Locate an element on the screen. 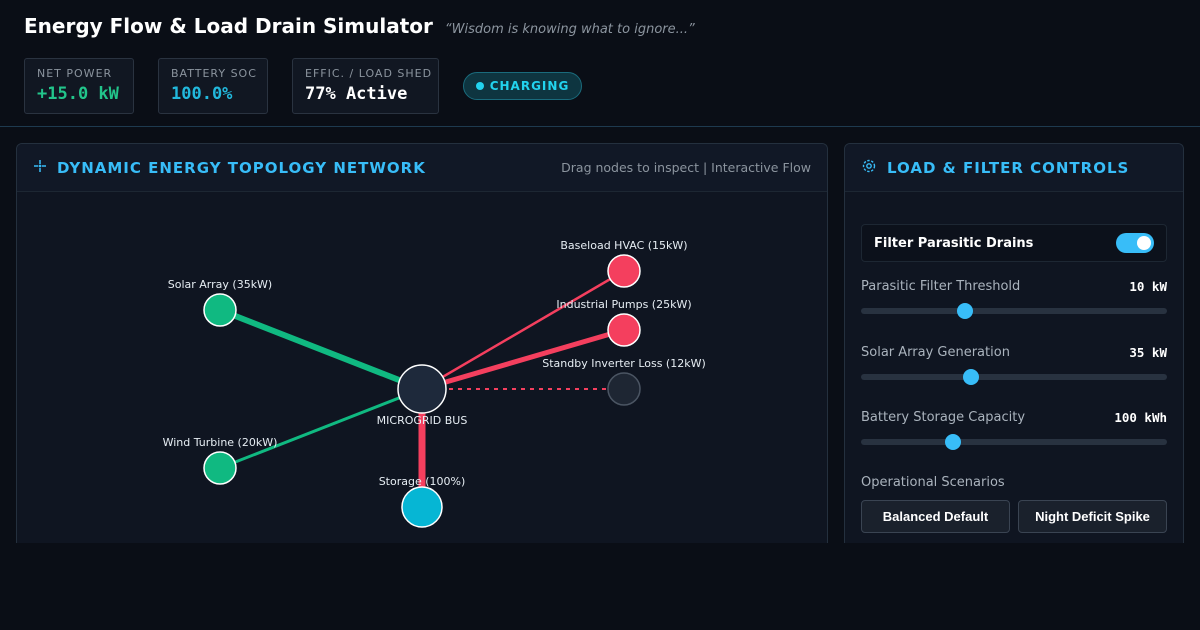 Image resolution: width=1200 pixels, height=630 pixels. toggle-knob is located at coordinates (1144, 243).